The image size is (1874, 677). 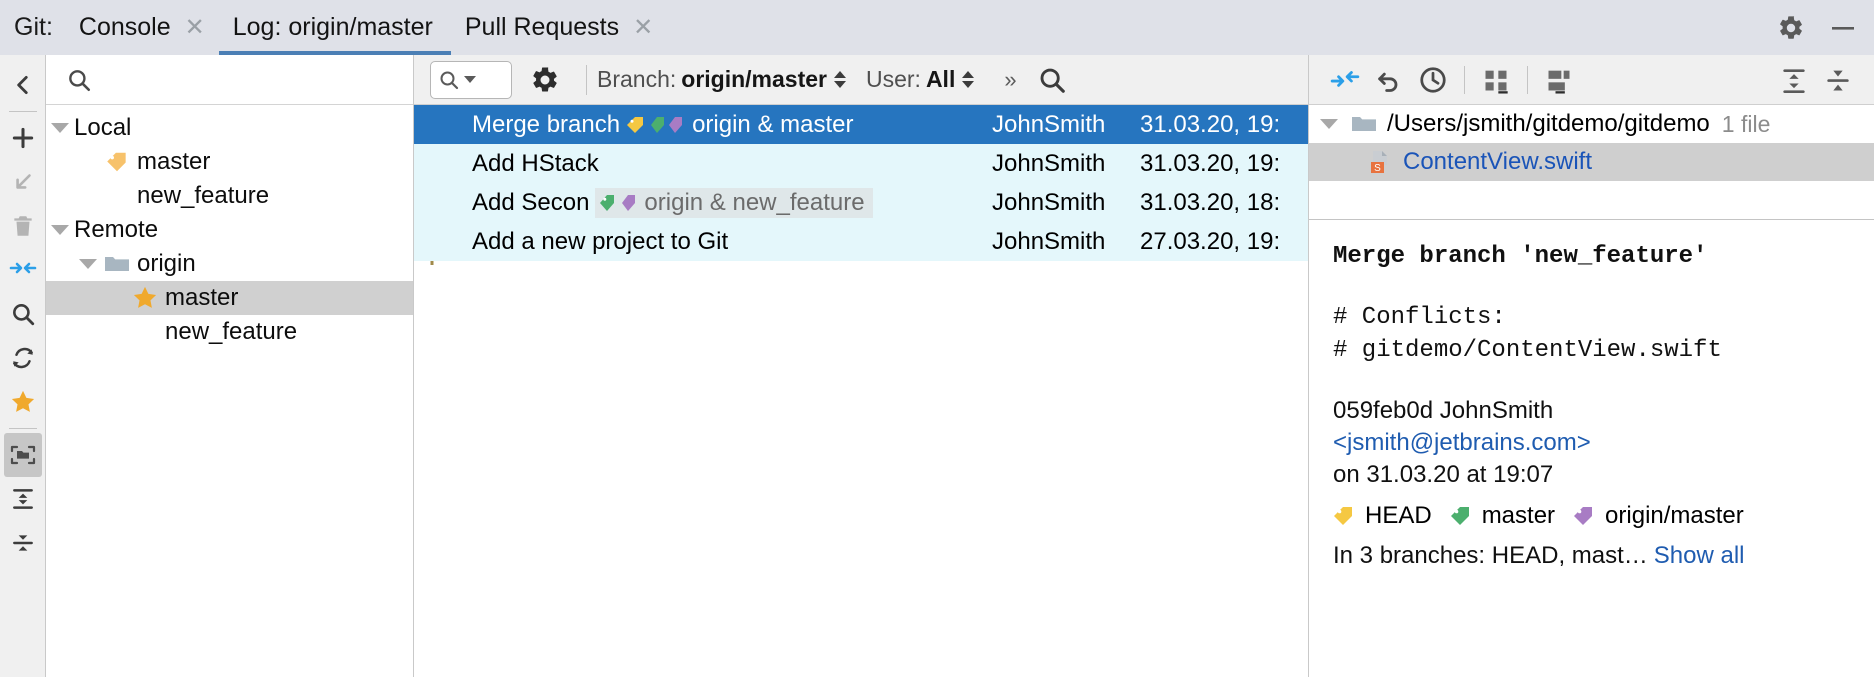 I want to click on tab-log: Log: origin/master, so click(x=334, y=27).